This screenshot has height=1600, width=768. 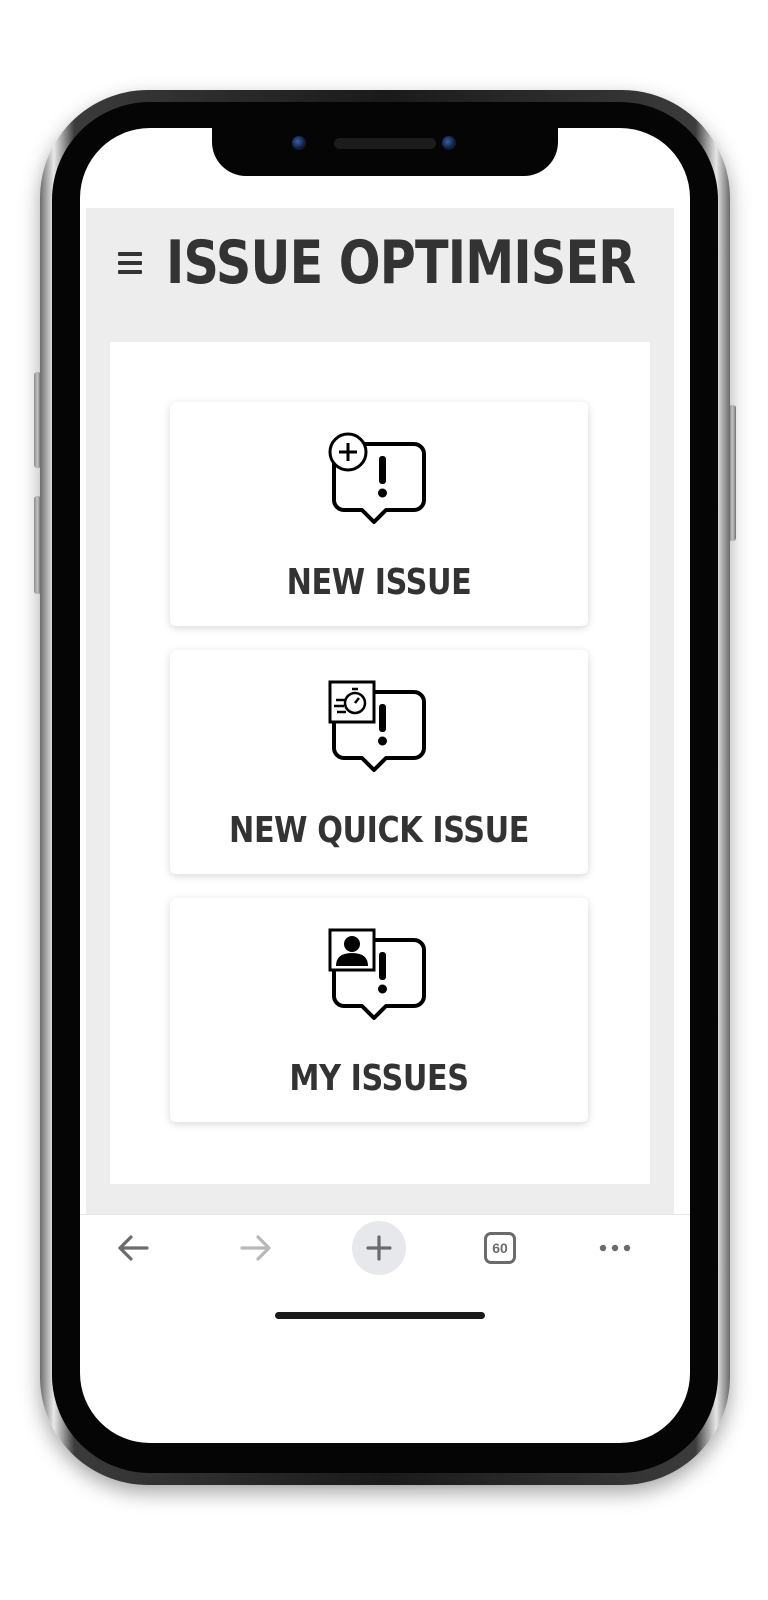 What do you see at coordinates (385, 143) in the screenshot?
I see `earpiece-speaker` at bounding box center [385, 143].